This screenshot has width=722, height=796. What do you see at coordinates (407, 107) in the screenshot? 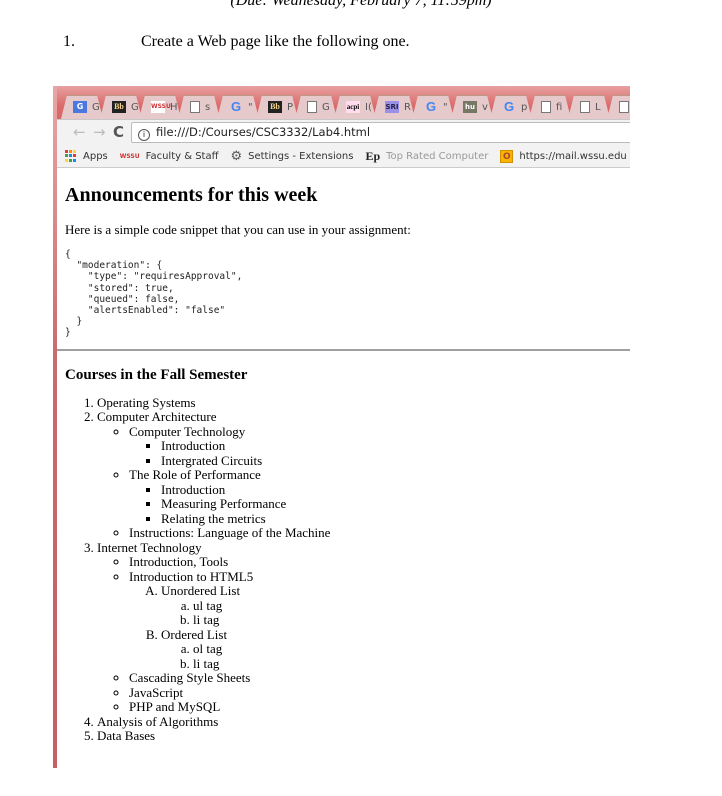
I see `tab-title: R` at bounding box center [407, 107].